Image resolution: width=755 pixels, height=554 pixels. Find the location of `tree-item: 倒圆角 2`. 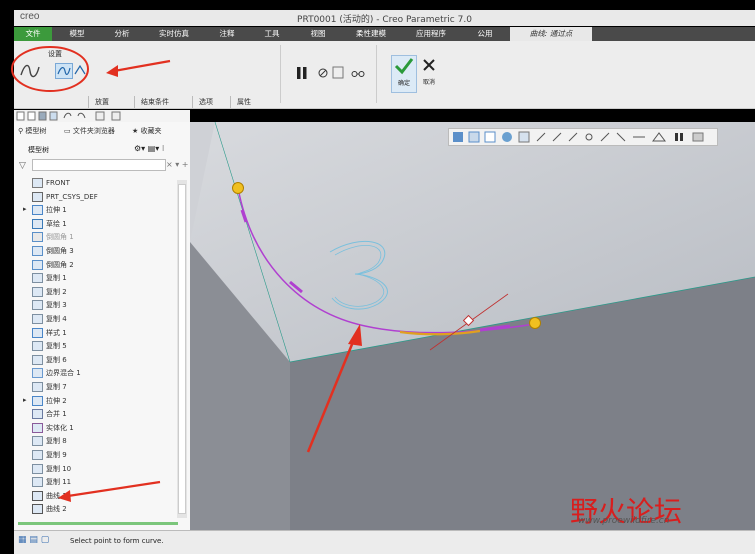

tree-item: 倒圆角 2 is located at coordinates (53, 264).